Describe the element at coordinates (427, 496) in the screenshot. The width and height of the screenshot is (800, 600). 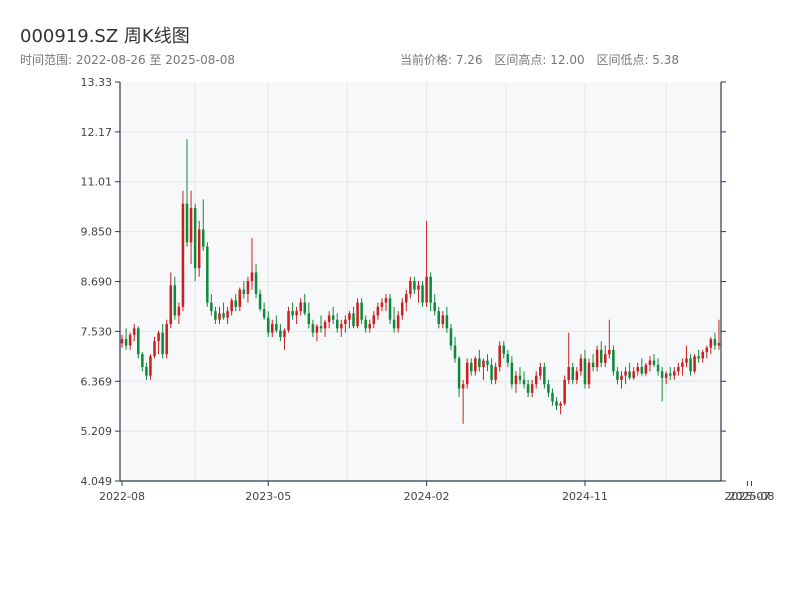
I see `x-tick-label: 2024-02` at that location.